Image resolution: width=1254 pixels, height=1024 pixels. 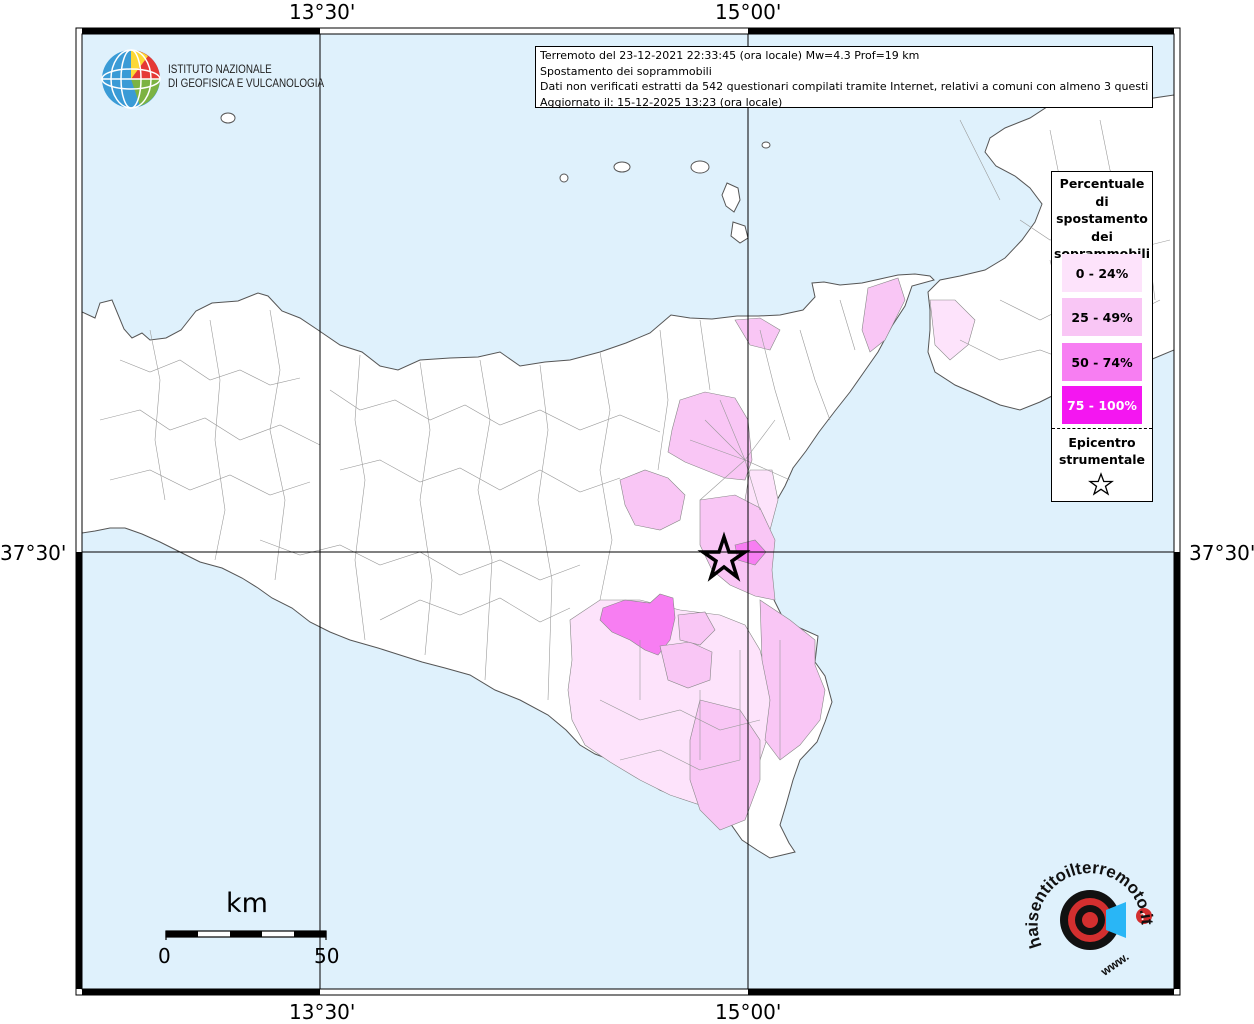 What do you see at coordinates (228, 118) in the screenshot?
I see `island-ustica` at bounding box center [228, 118].